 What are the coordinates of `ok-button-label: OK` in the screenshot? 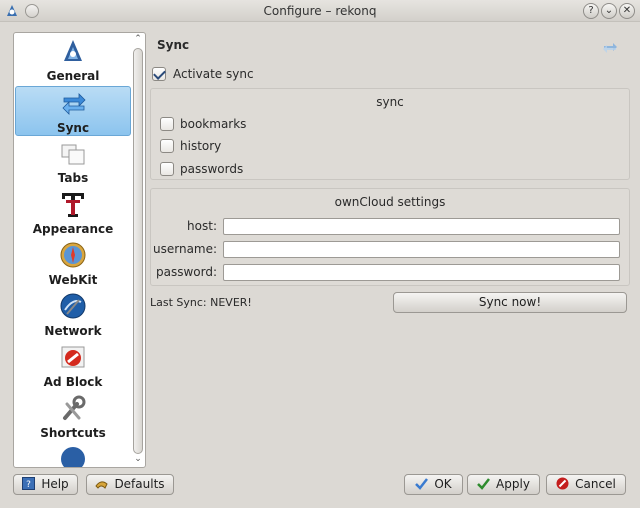 It's located at (443, 484).